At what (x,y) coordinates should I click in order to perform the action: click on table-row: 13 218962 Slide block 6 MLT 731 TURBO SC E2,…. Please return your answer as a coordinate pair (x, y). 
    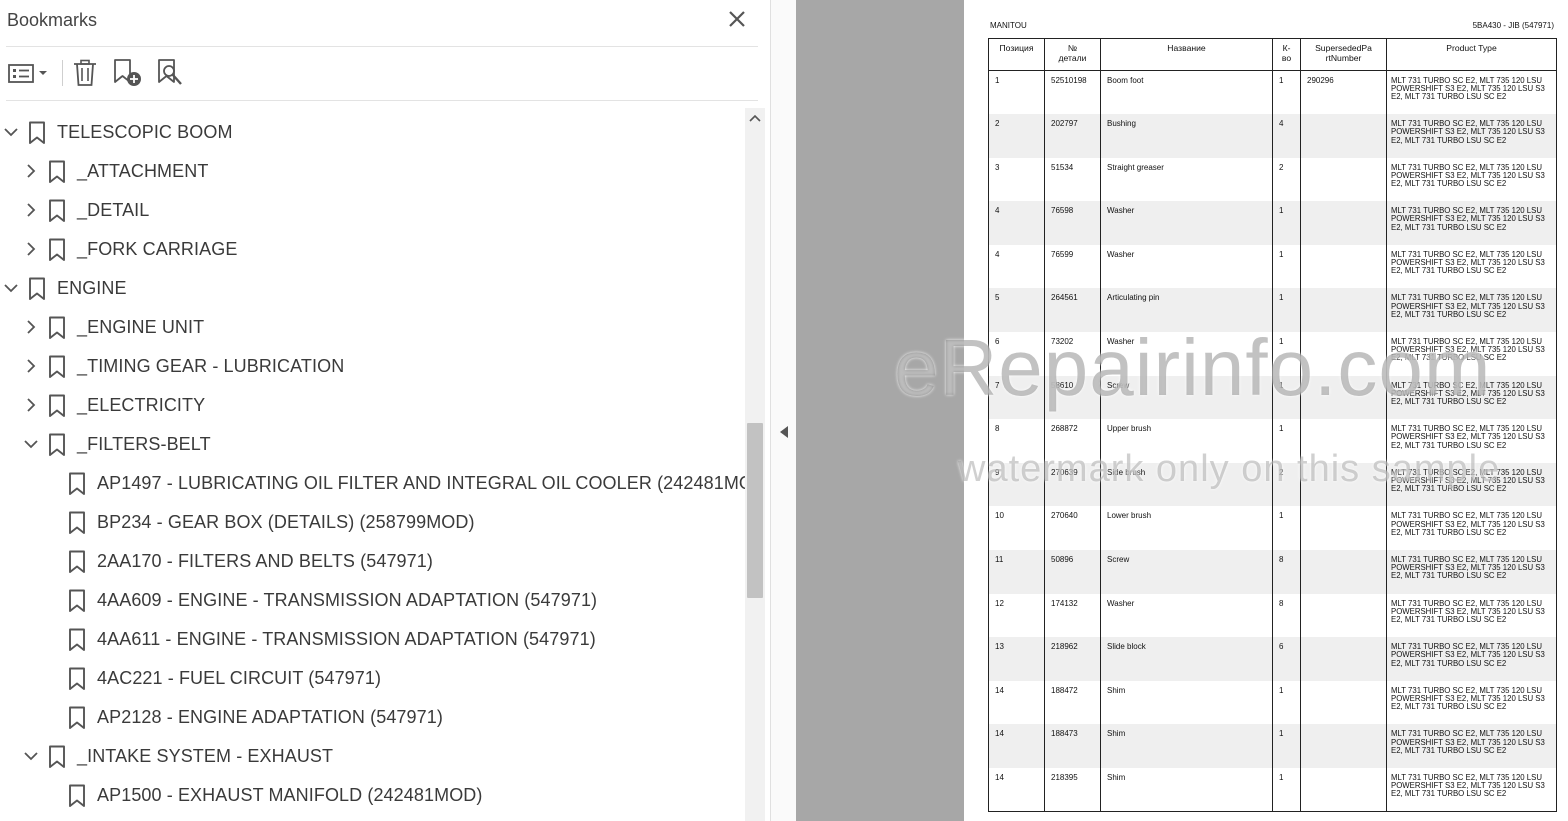
    Looking at the image, I should click on (1272, 659).